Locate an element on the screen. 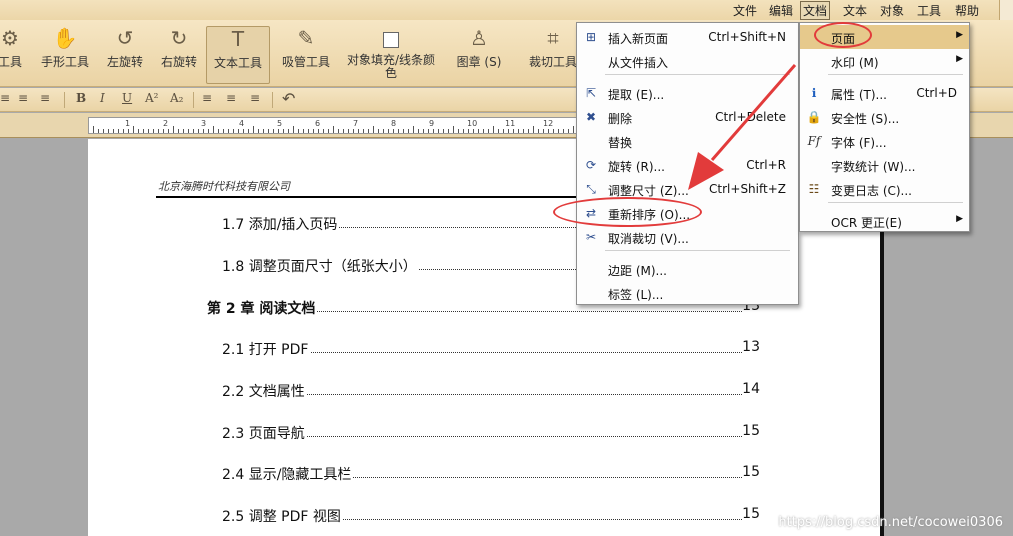 This screenshot has height=536, width=1013. watermark-text: https://blog.csdn.net/cocowei0306 is located at coordinates (890, 522).